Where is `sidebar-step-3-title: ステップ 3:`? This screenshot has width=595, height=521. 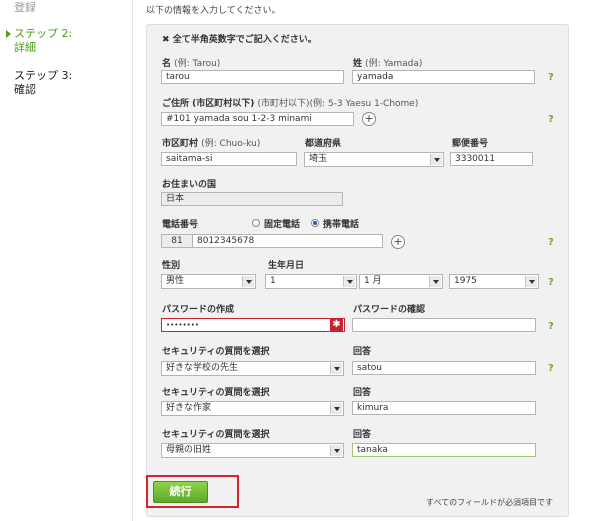
sidebar-step-3-title: ステップ 3: is located at coordinates (43, 75).